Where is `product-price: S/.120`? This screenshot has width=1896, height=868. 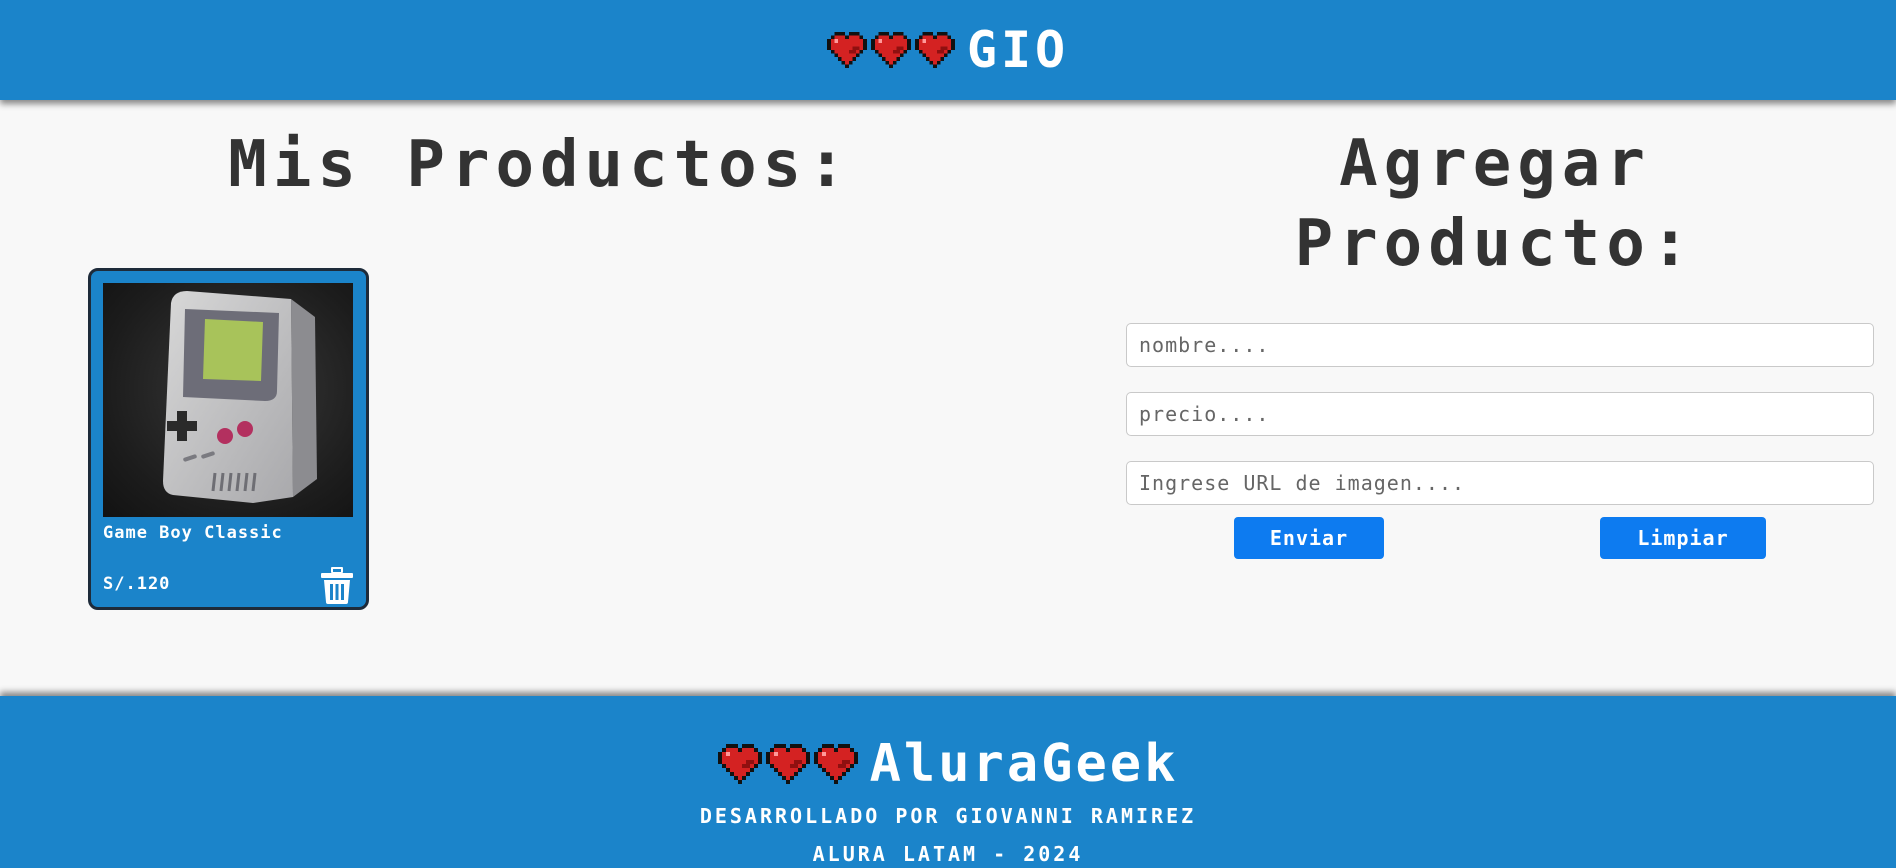 product-price: S/.120 is located at coordinates (137, 584).